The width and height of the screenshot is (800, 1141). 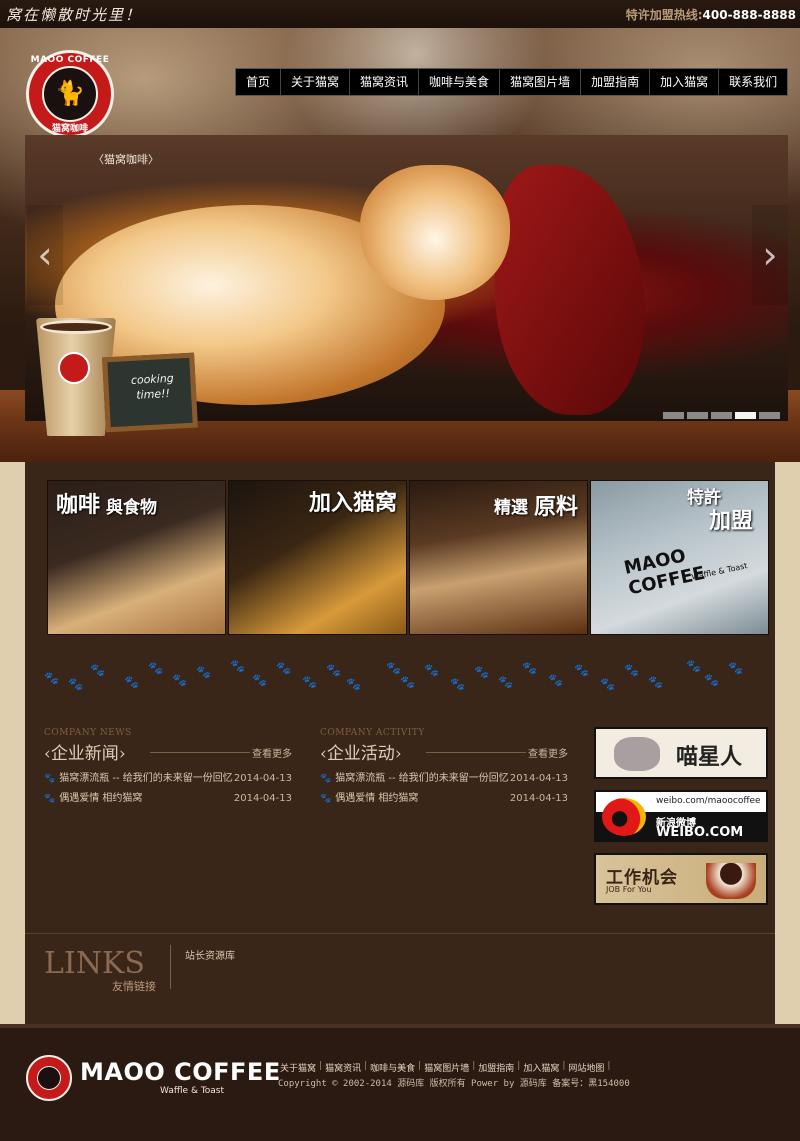 I want to click on cat-lovers-banner: 喵星人, so click(x=681, y=753).